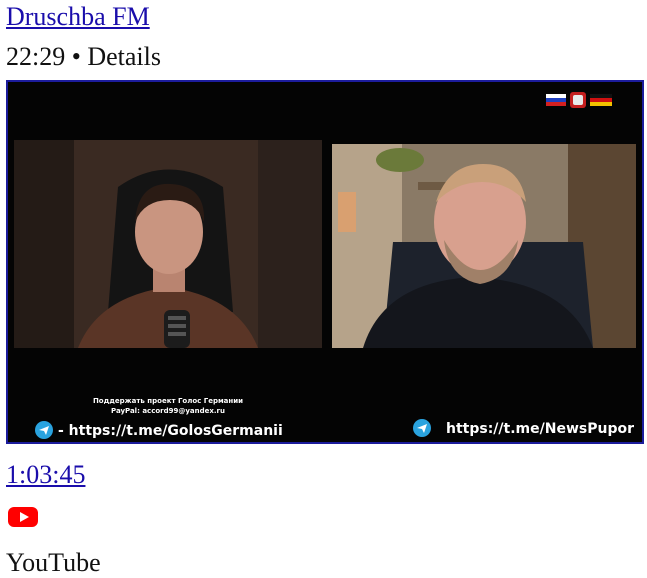  I want to click on paypal-text: PayPal: accord99@yandex.ru, so click(168, 411).